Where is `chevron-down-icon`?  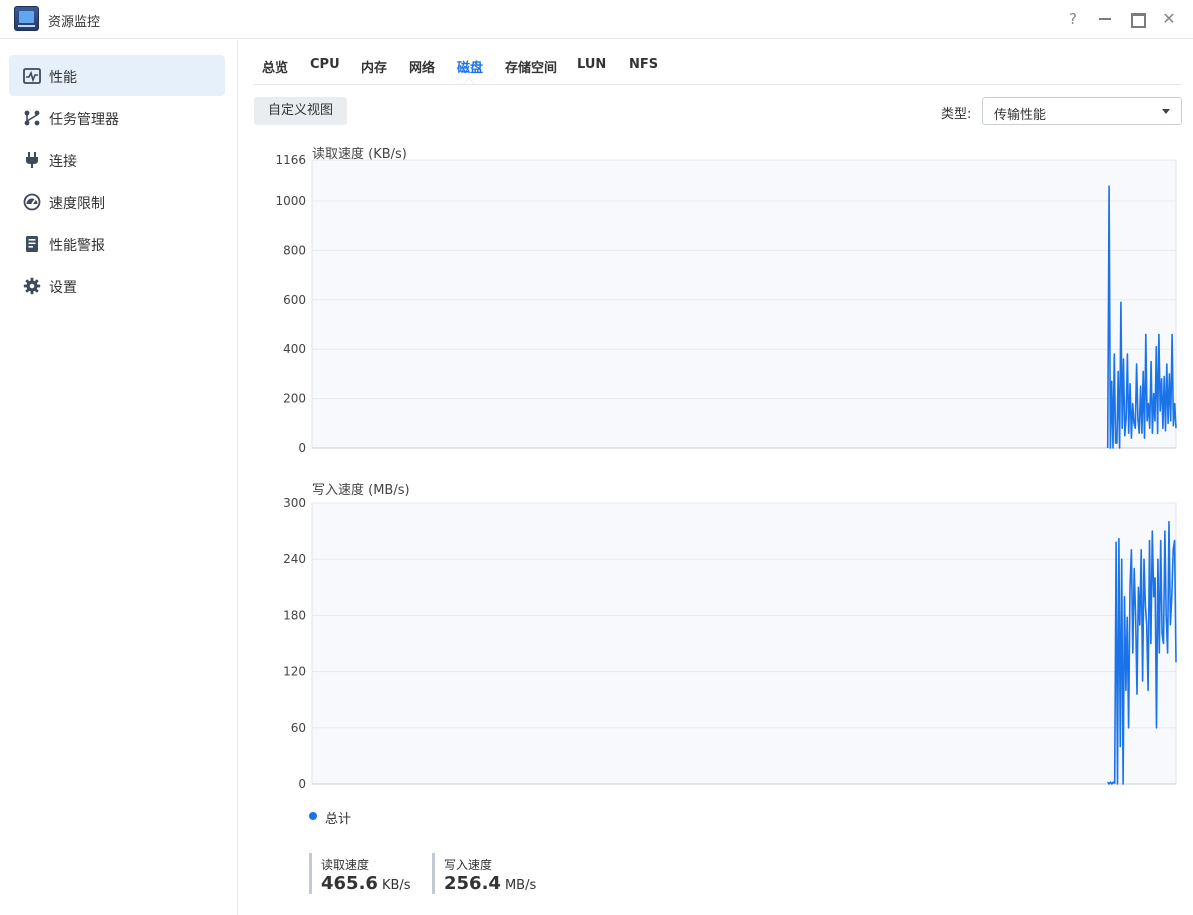 chevron-down-icon is located at coordinates (1166, 111).